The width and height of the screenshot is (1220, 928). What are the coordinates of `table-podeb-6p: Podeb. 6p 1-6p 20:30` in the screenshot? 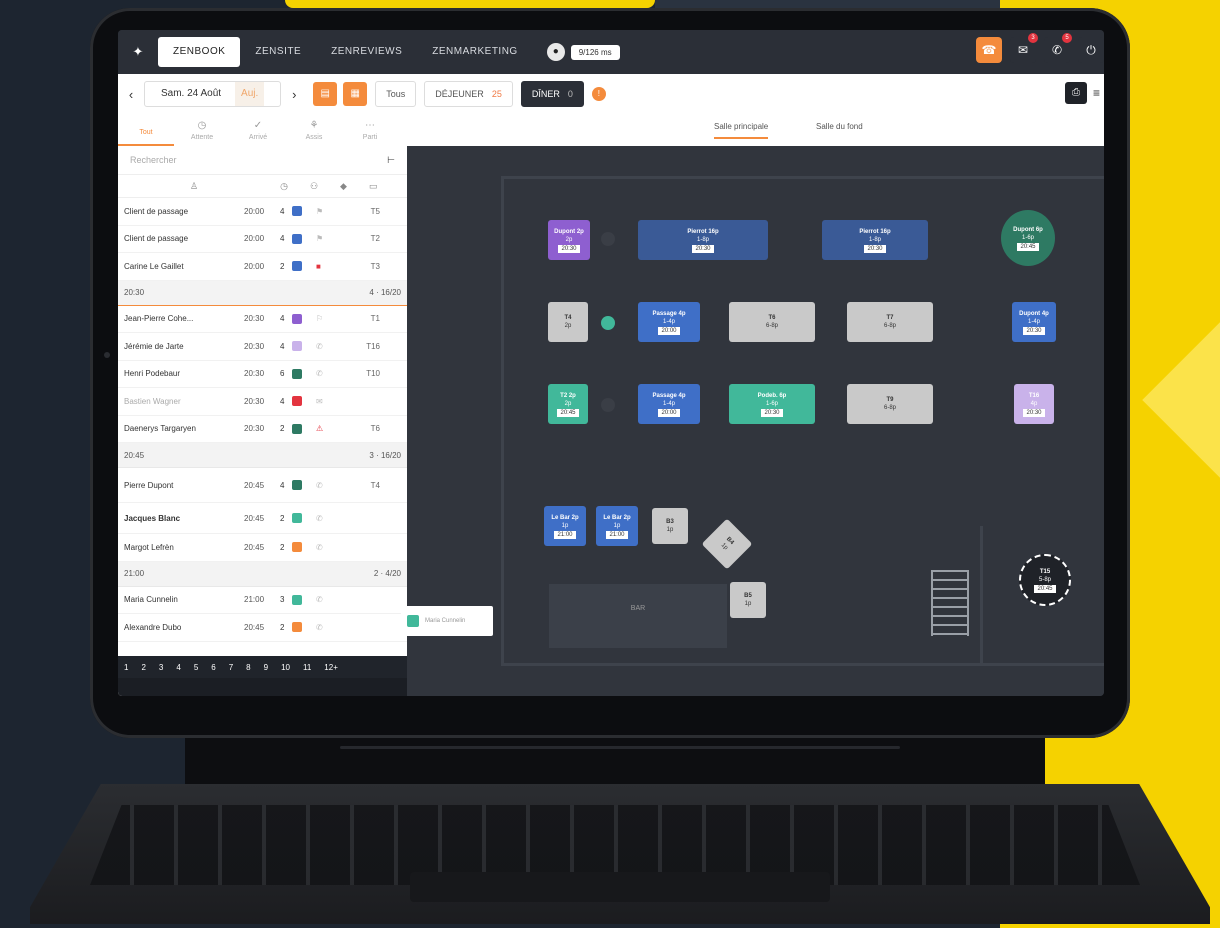 It's located at (772, 404).